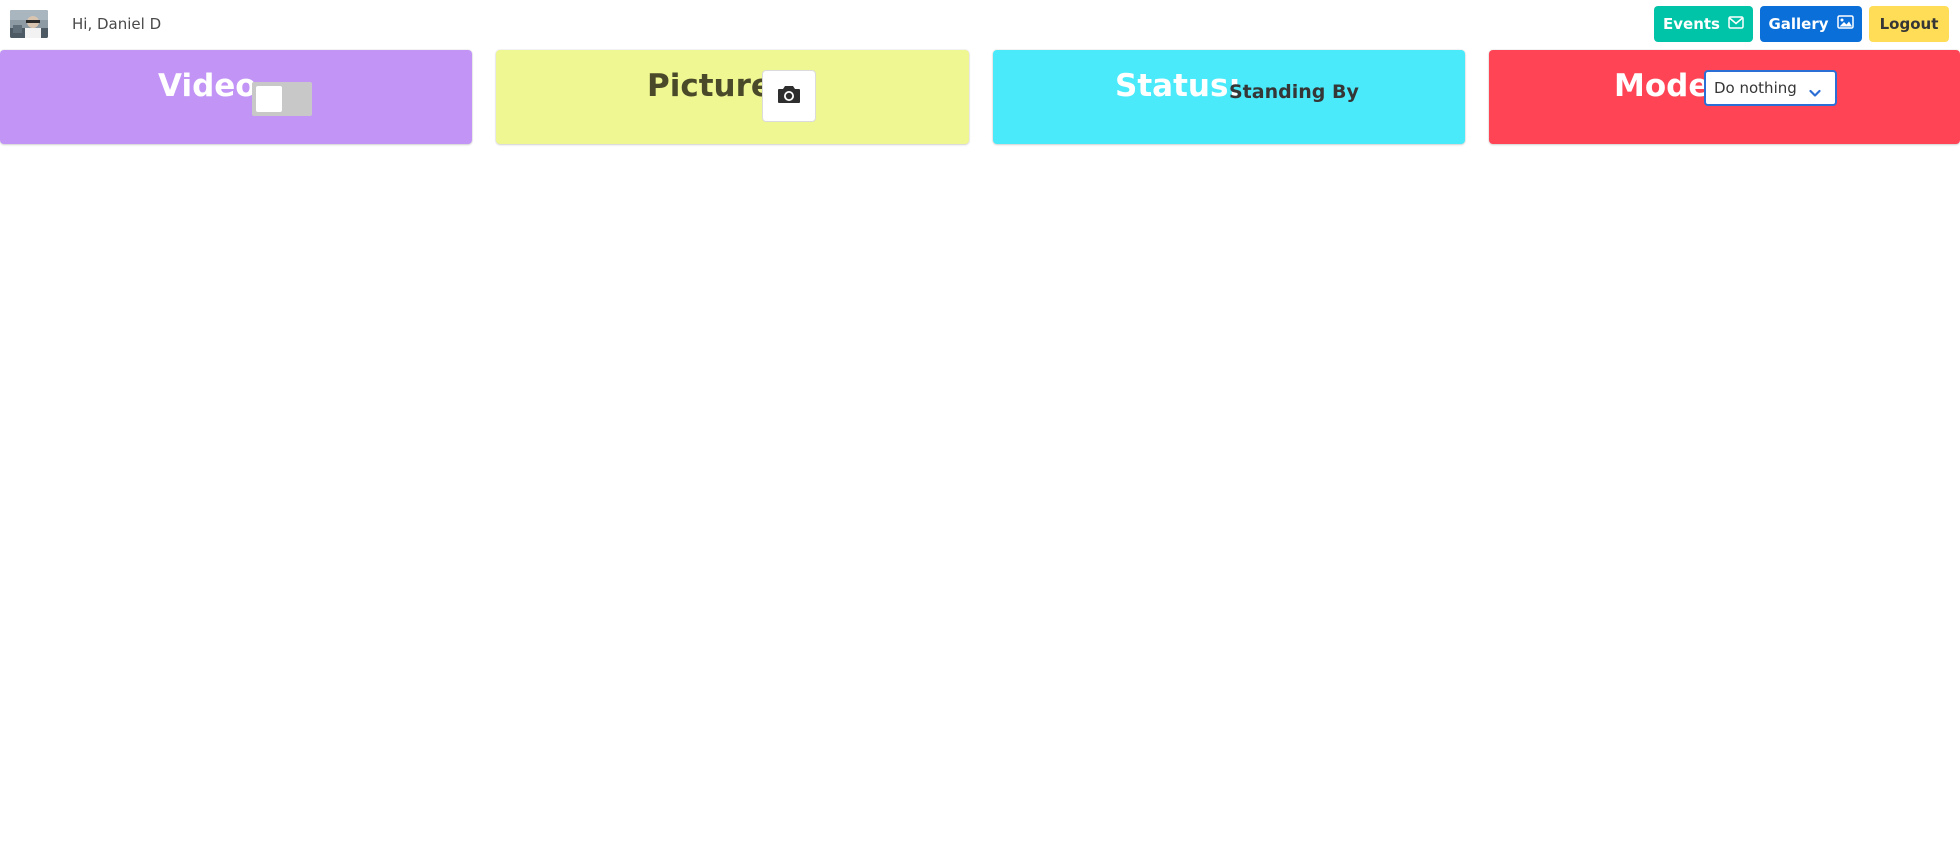 The image size is (1960, 847). What do you see at coordinates (1815, 92) in the screenshot?
I see `chevron-down-icon` at bounding box center [1815, 92].